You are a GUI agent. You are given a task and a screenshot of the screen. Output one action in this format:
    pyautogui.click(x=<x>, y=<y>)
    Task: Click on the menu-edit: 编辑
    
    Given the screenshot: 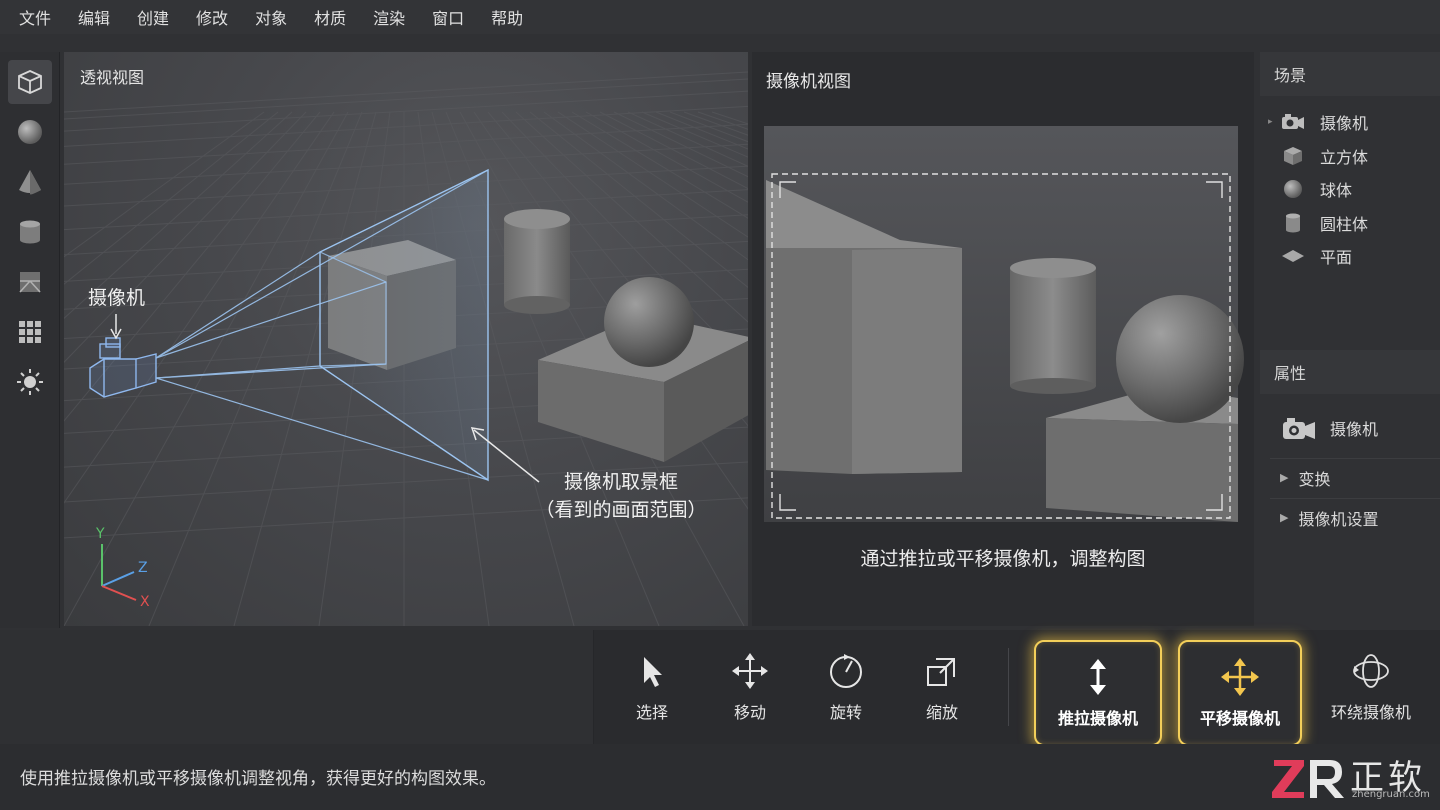 What is the action you would take?
    pyautogui.click(x=94, y=17)
    